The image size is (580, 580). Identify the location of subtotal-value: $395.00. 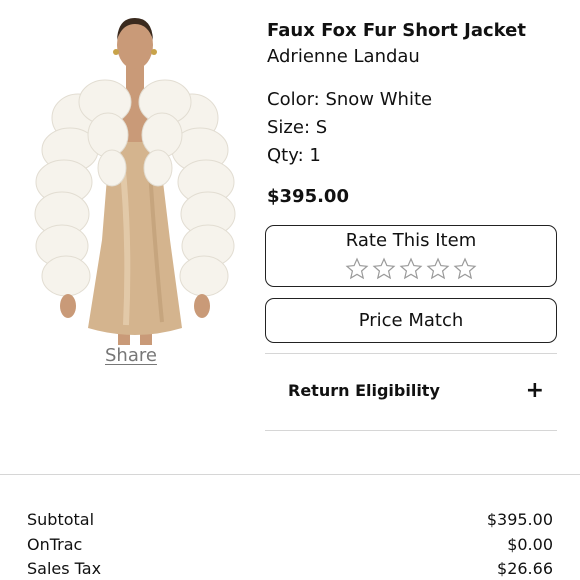
(519, 519).